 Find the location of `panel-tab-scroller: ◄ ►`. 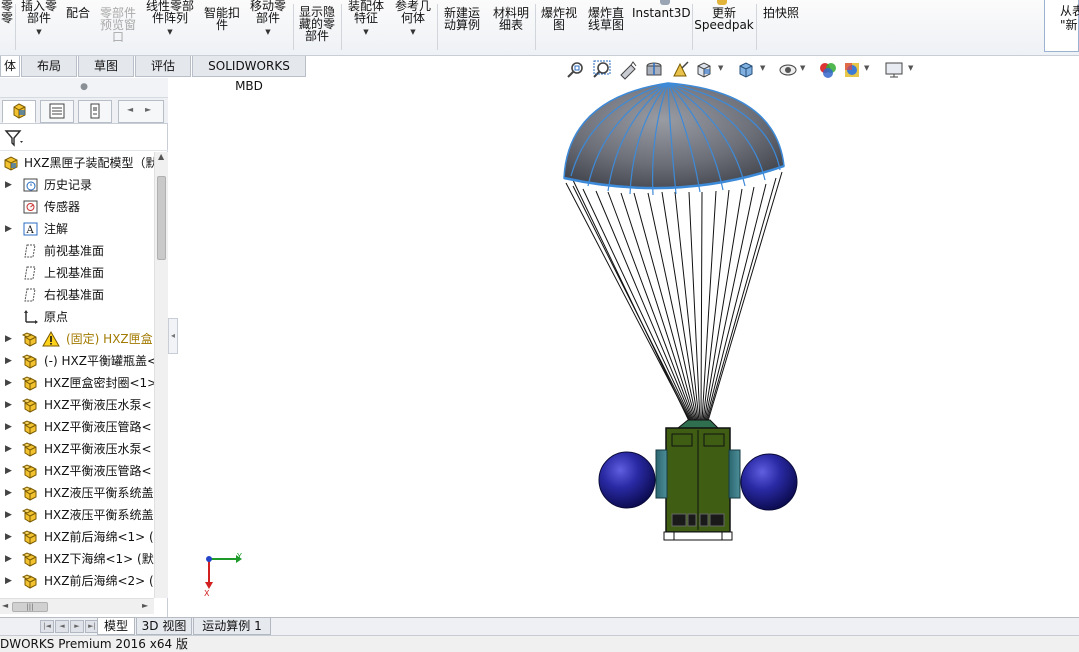

panel-tab-scroller: ◄ ► is located at coordinates (141, 111).